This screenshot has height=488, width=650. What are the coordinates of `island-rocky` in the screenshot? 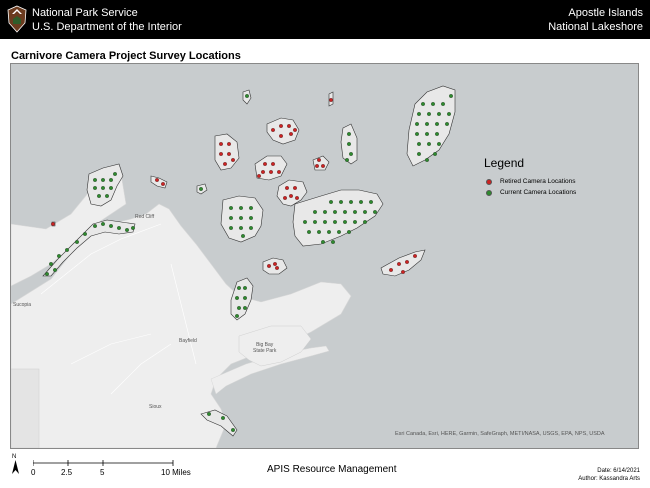 It's located at (227, 152).